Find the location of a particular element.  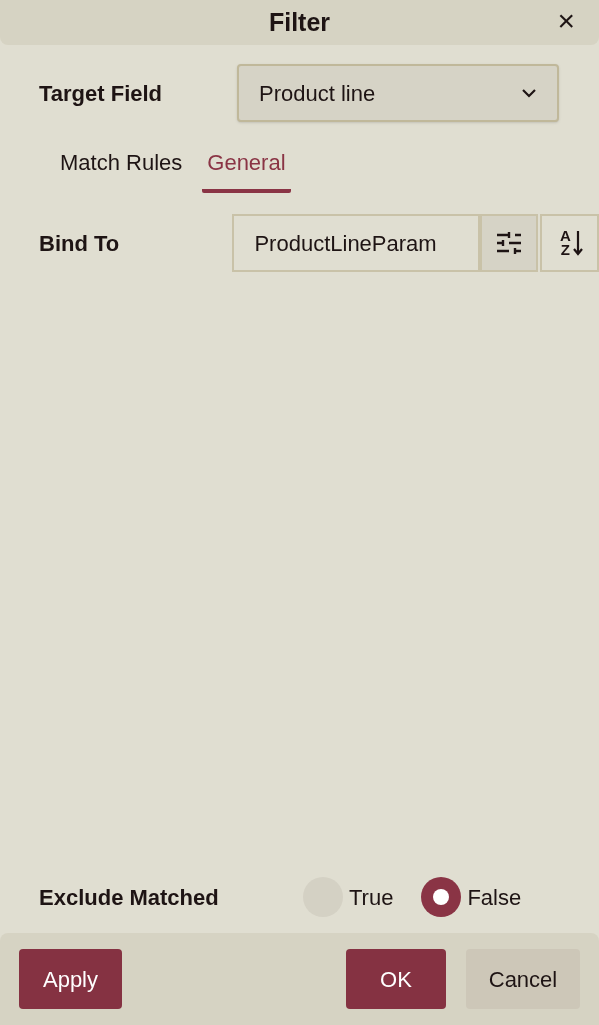

bind-to-field: ProductLineParam is located at coordinates (356, 243).